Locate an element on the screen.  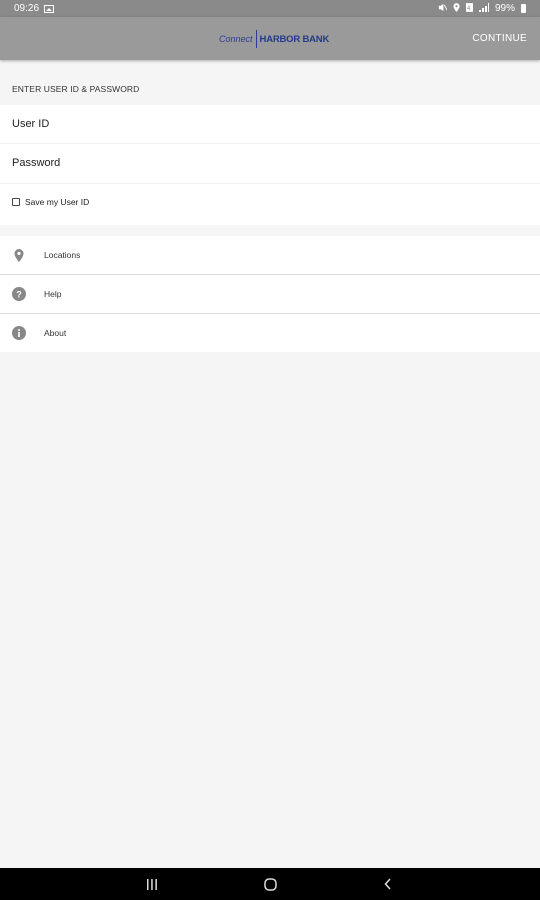
password-row is located at coordinates (270, 163).